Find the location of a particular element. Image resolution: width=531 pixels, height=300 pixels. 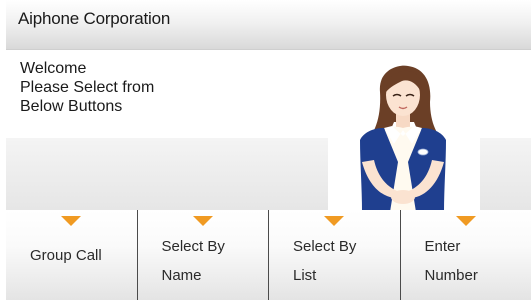

welcome-line-2: Please Select from is located at coordinates (87, 87).